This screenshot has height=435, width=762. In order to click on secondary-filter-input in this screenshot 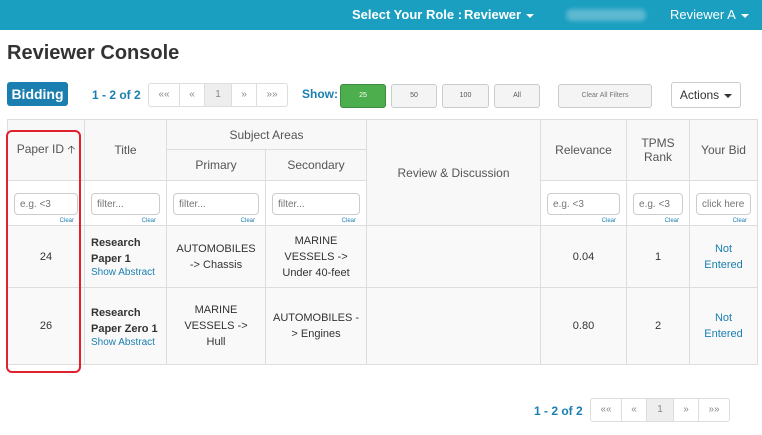, I will do `click(316, 204)`.